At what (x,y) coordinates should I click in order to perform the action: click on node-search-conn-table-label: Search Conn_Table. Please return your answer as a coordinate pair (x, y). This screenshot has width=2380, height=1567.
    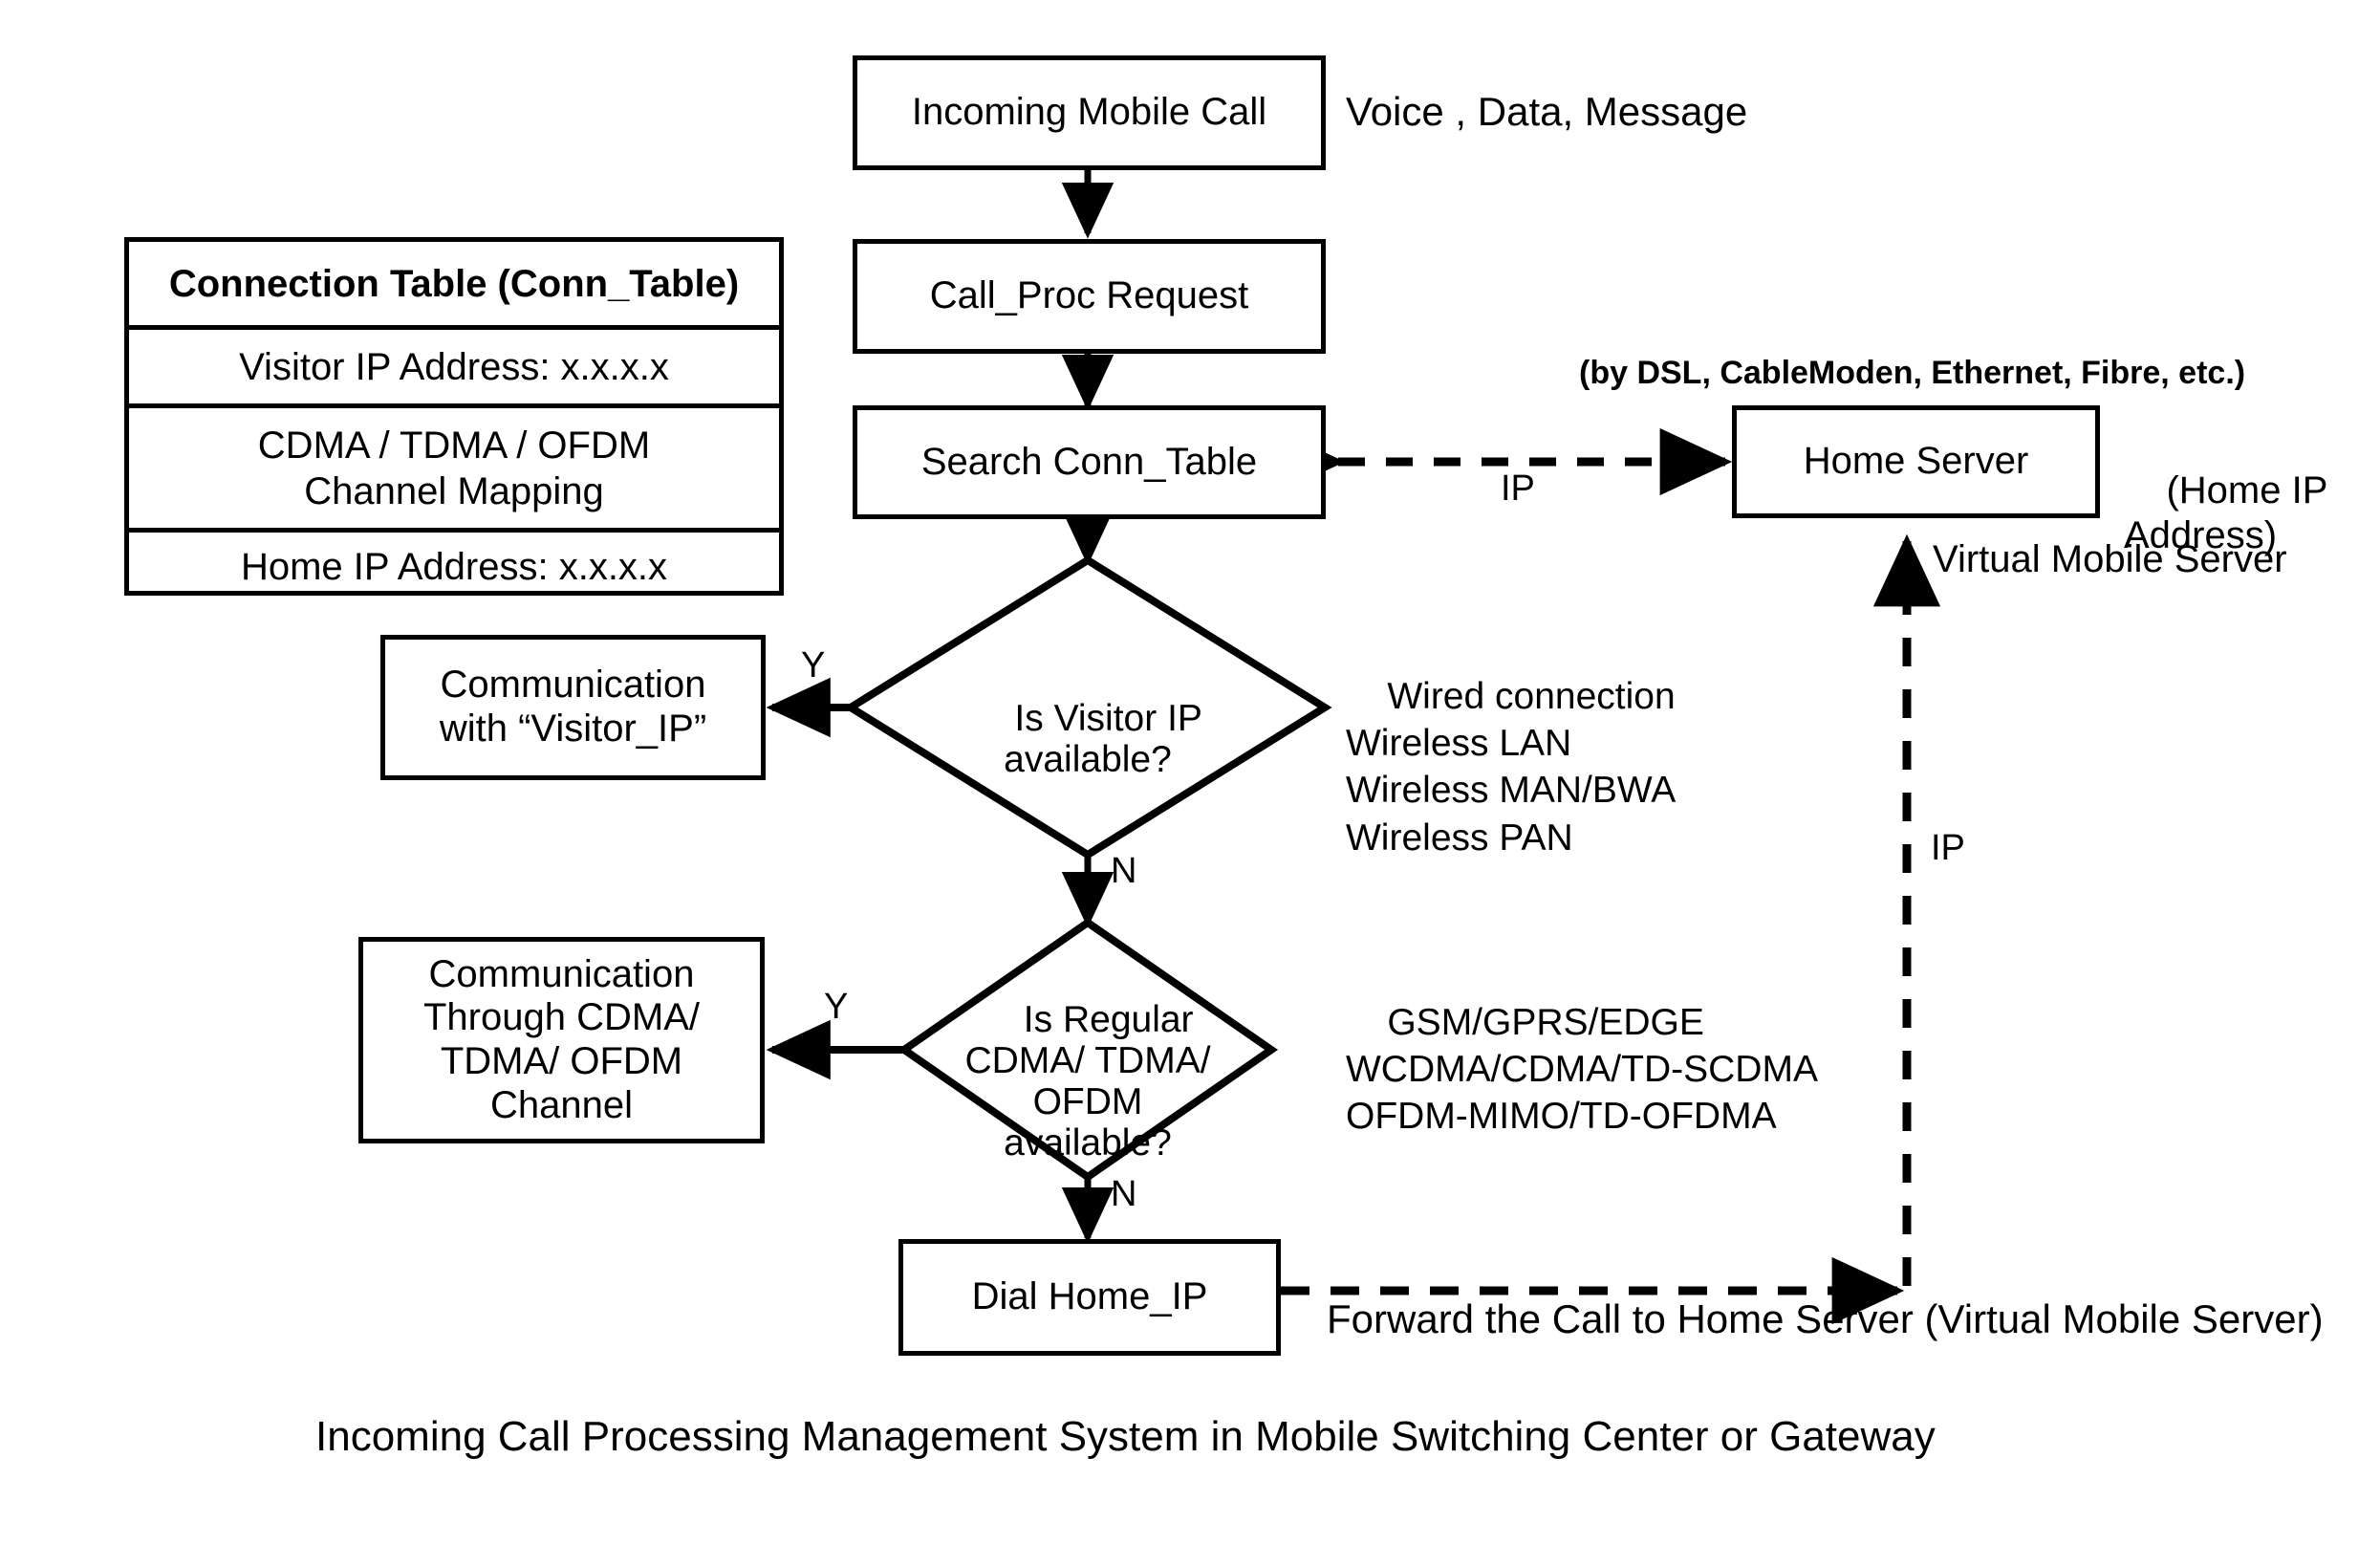
    Looking at the image, I should click on (1089, 461).